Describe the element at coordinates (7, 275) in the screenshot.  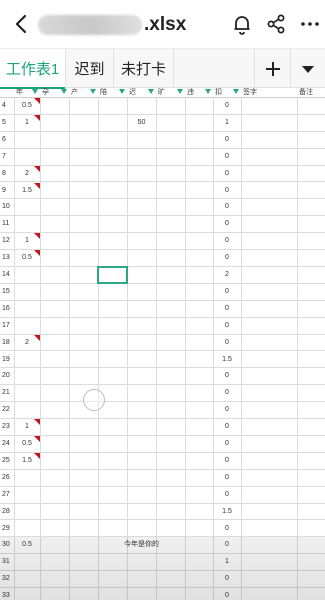
I see `row-number: 14` at that location.